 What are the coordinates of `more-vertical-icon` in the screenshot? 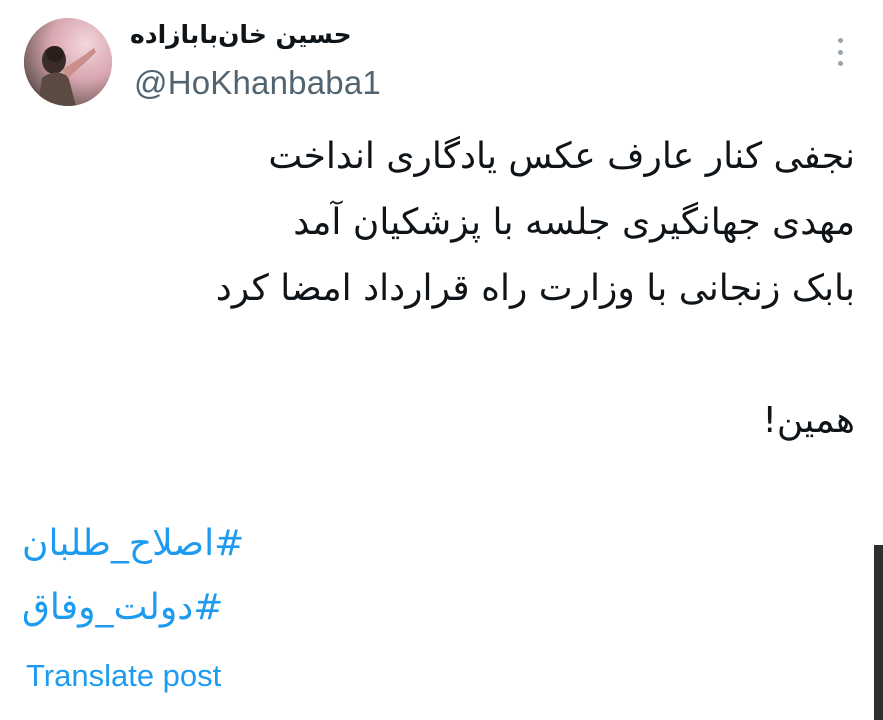 It's located at (840, 52).